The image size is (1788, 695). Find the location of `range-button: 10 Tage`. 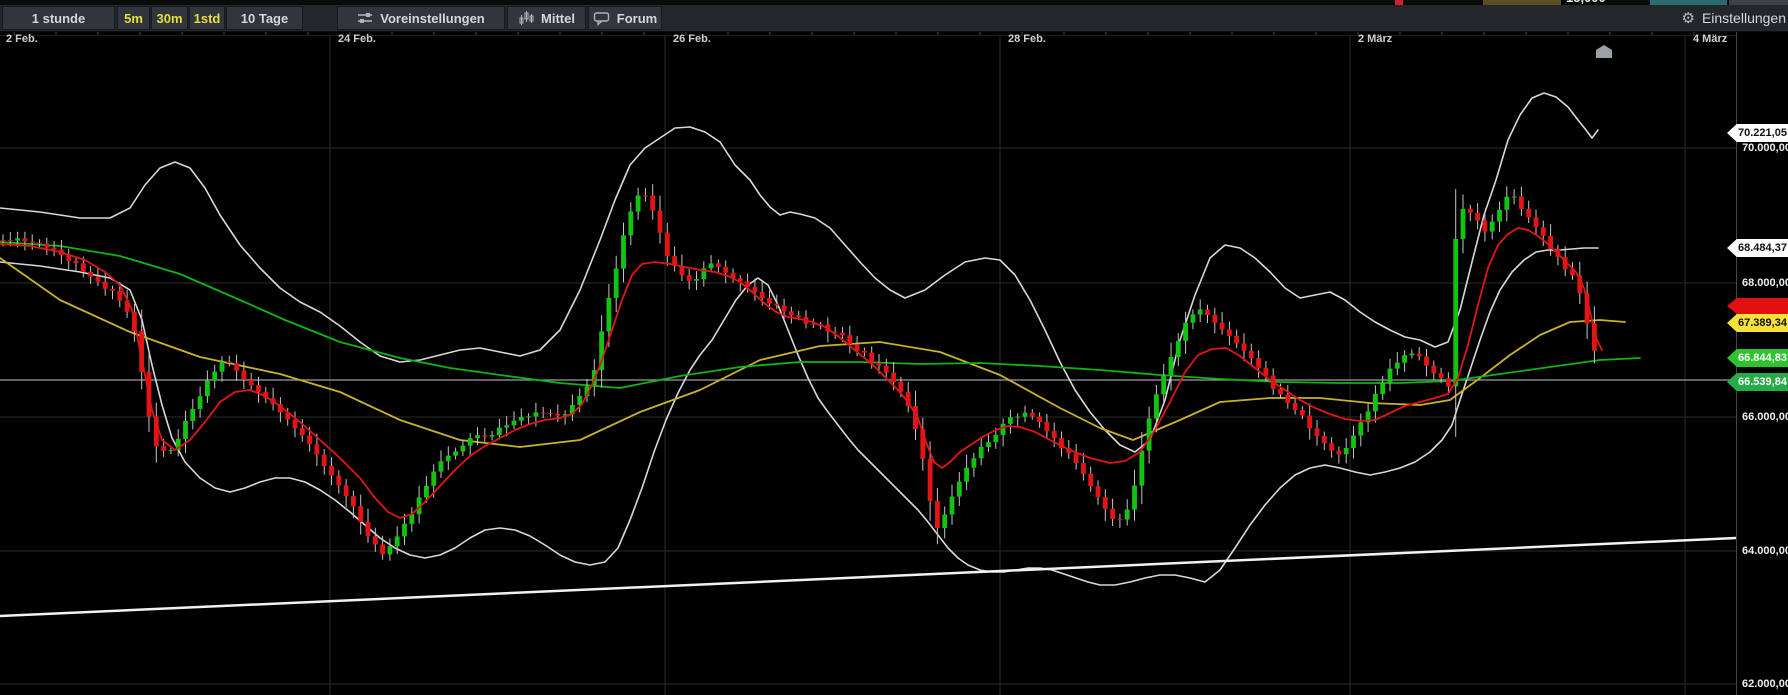

range-button: 10 Tage is located at coordinates (264, 18).